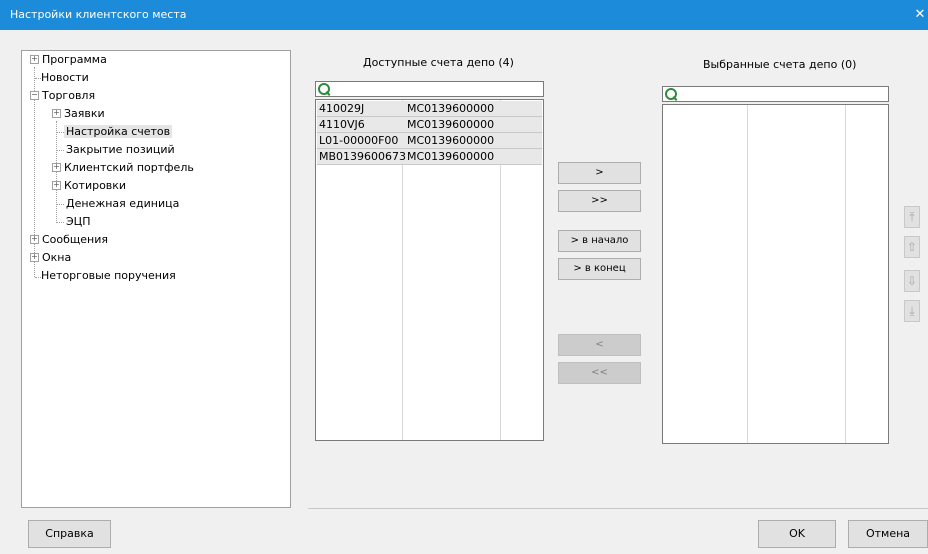  What do you see at coordinates (912, 281) in the screenshot?
I see `move-down-icon: ⇩` at bounding box center [912, 281].